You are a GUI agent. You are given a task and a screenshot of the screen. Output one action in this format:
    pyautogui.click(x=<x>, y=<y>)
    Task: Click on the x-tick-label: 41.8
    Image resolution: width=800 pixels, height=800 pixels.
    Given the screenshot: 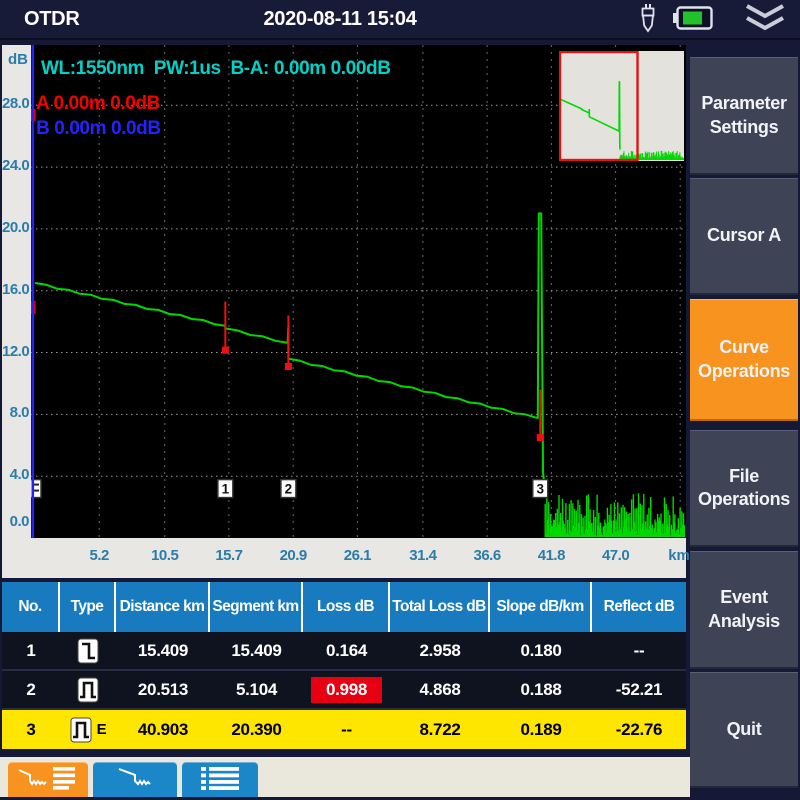 What is the action you would take?
    pyautogui.click(x=551, y=555)
    